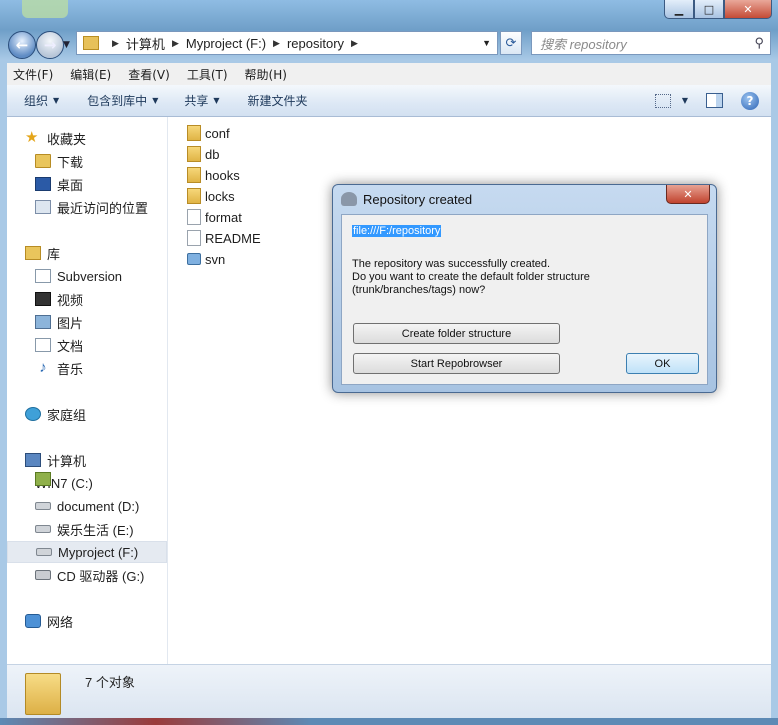  I want to click on nav-item-drive-e: 娱乐生活 (E:), so click(84, 529).